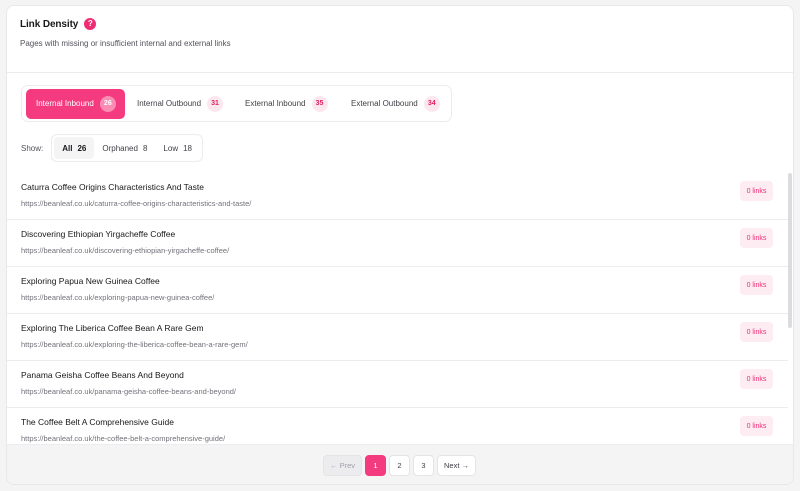 The width and height of the screenshot is (800, 491). I want to click on pagination-footer: ← Prev 1 2 3 Next →, so click(400, 464).